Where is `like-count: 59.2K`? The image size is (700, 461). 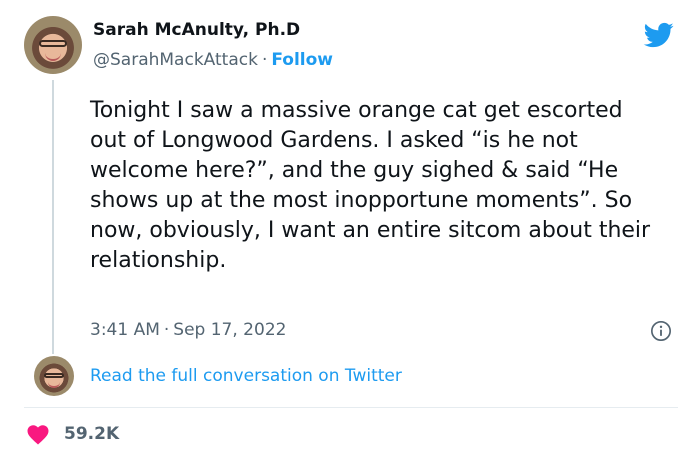 like-count: 59.2K is located at coordinates (91, 434).